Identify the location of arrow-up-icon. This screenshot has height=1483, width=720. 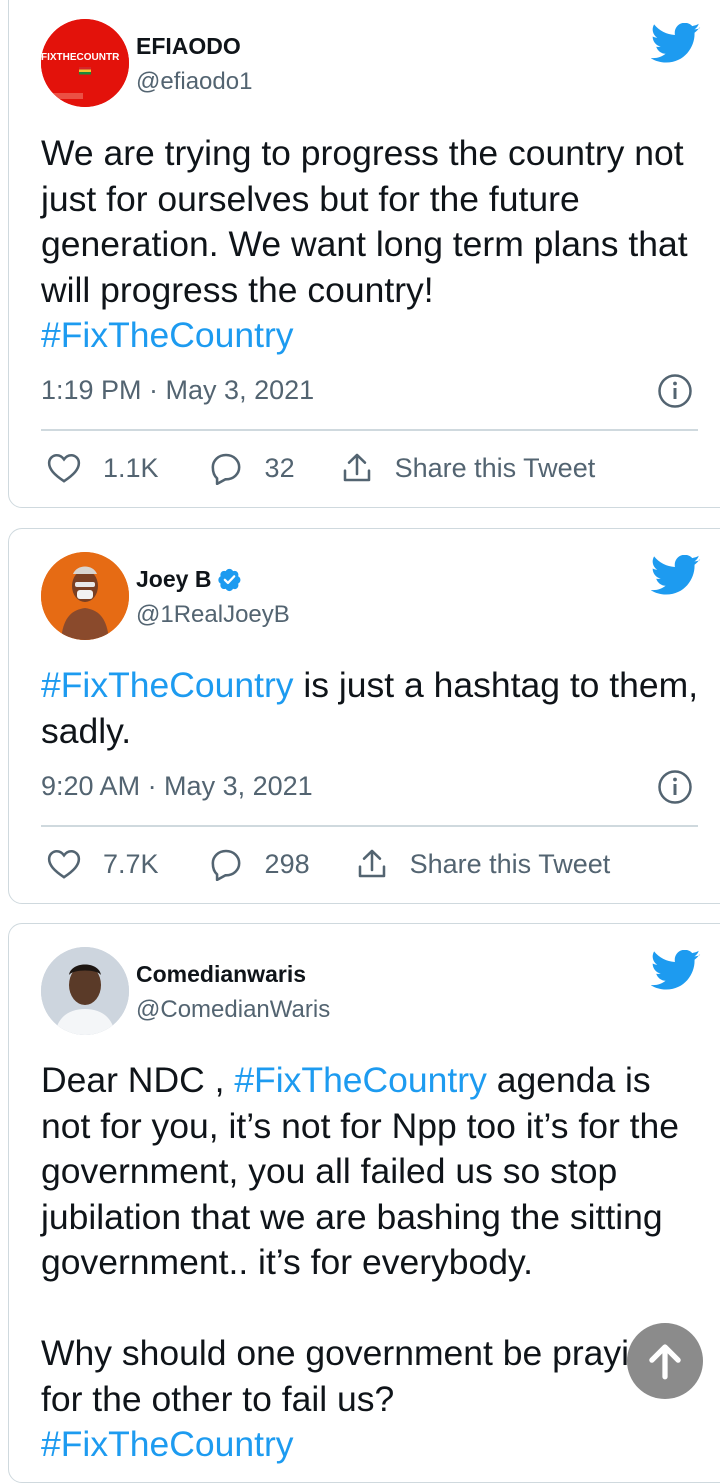
(665, 1362).